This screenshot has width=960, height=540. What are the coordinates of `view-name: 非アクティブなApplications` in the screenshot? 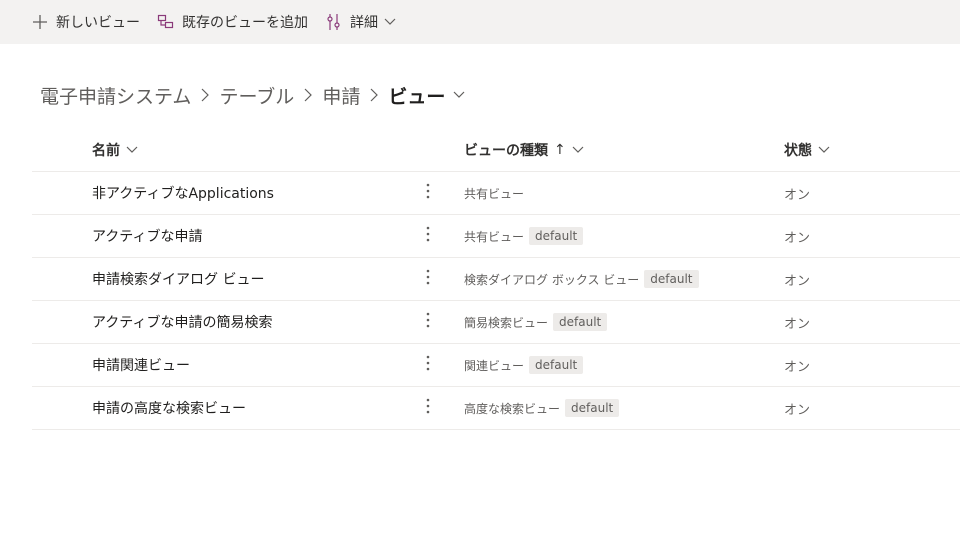 It's located at (183, 193).